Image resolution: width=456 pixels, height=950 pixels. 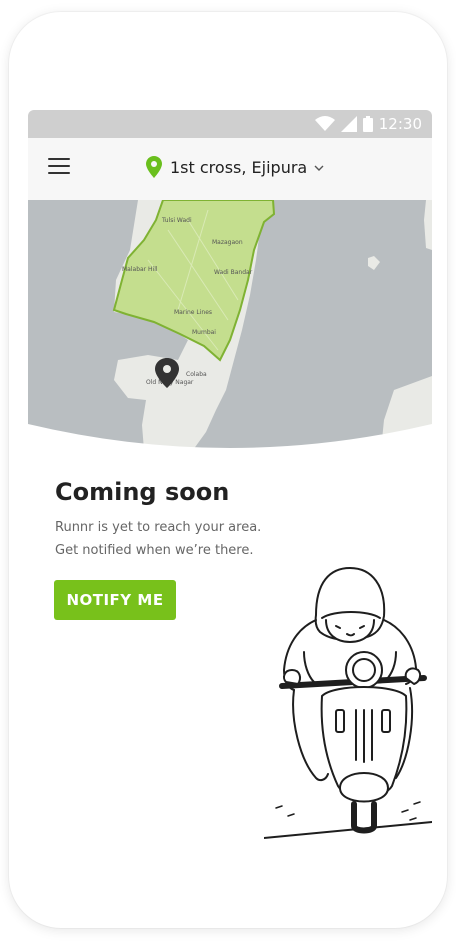 I want to click on app-header: 1st cross, Ejipura, so click(x=230, y=169).